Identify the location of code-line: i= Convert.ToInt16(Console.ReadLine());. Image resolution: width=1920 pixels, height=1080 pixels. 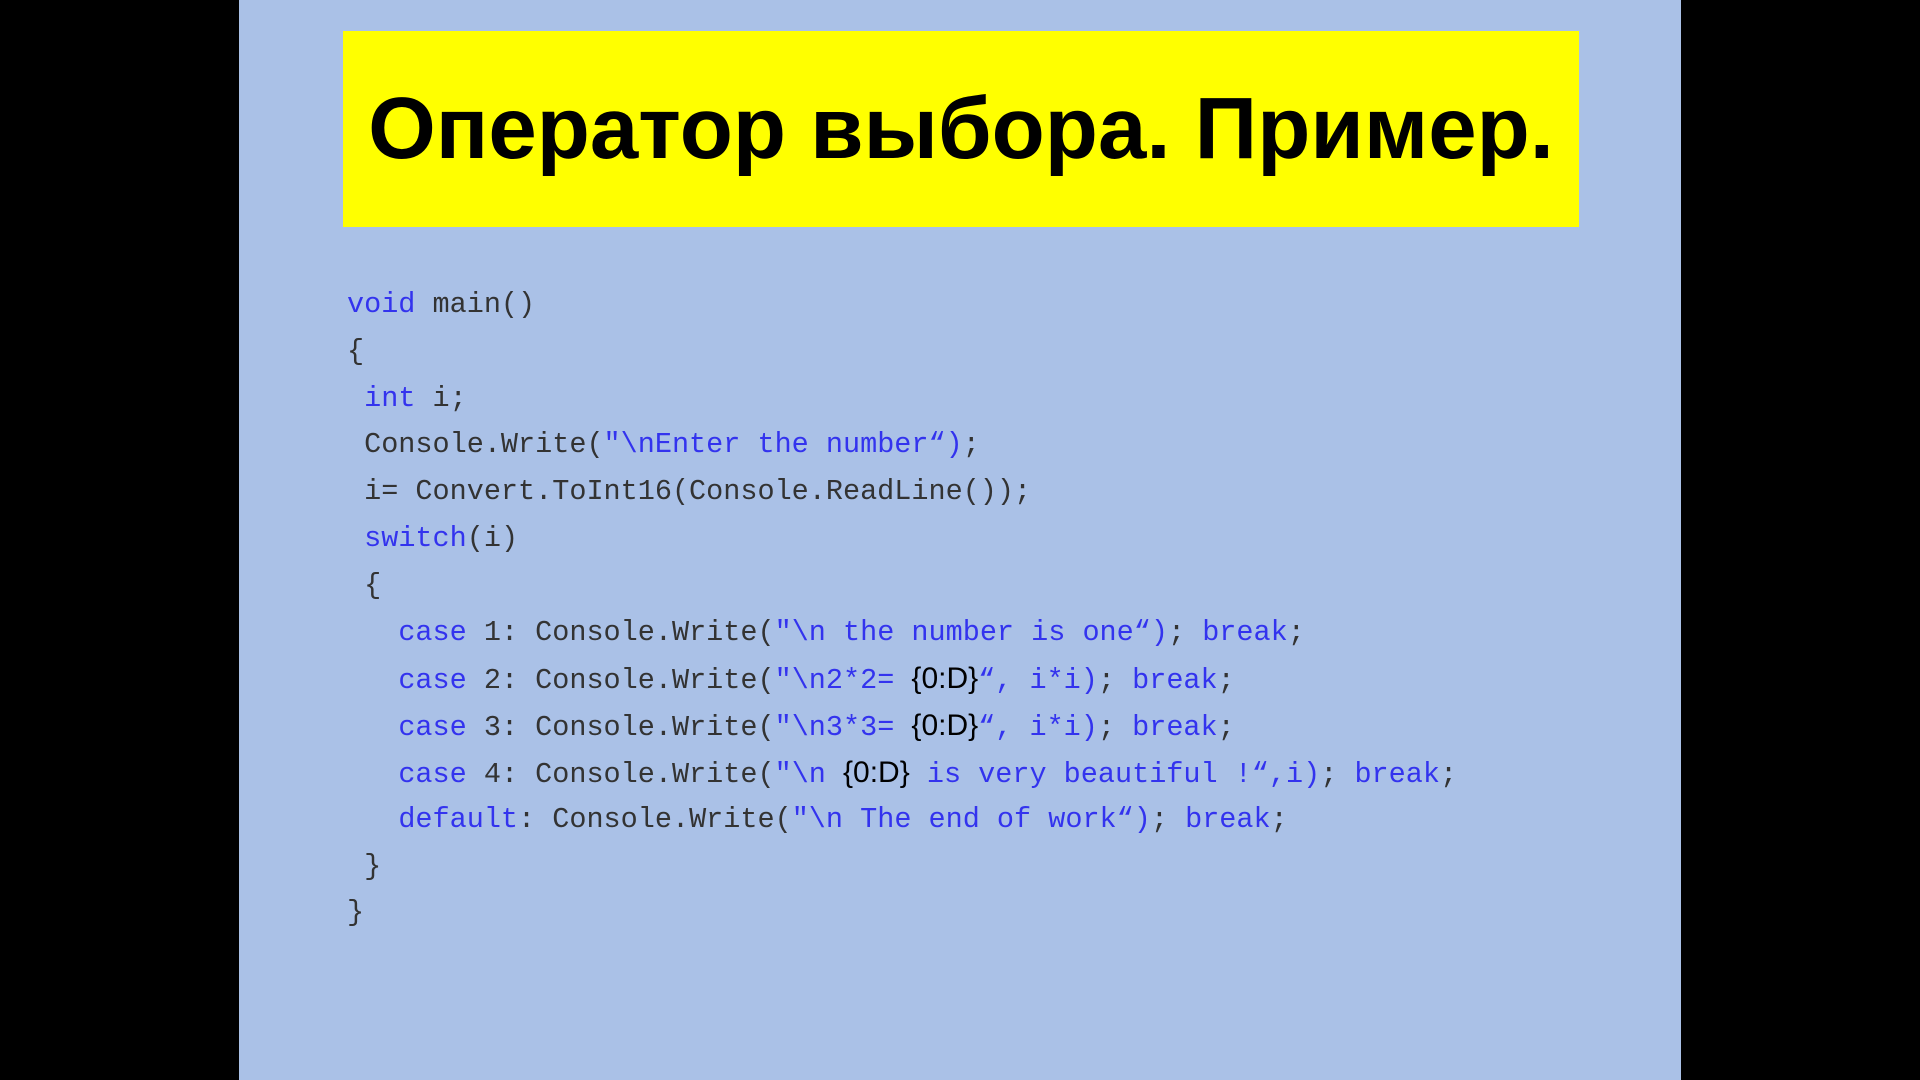
(902, 492).